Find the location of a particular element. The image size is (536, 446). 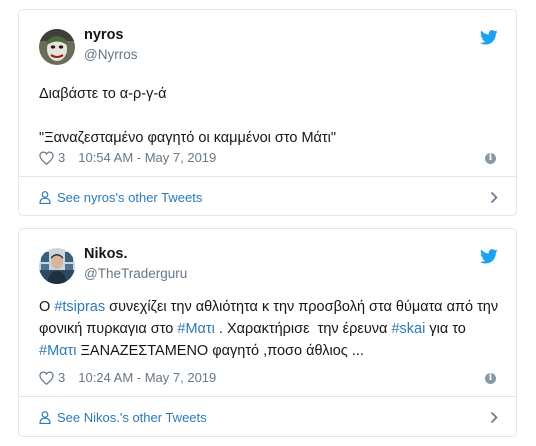

see-other-tweets-link: See Nikos.'s other Tweets is located at coordinates (268, 417).